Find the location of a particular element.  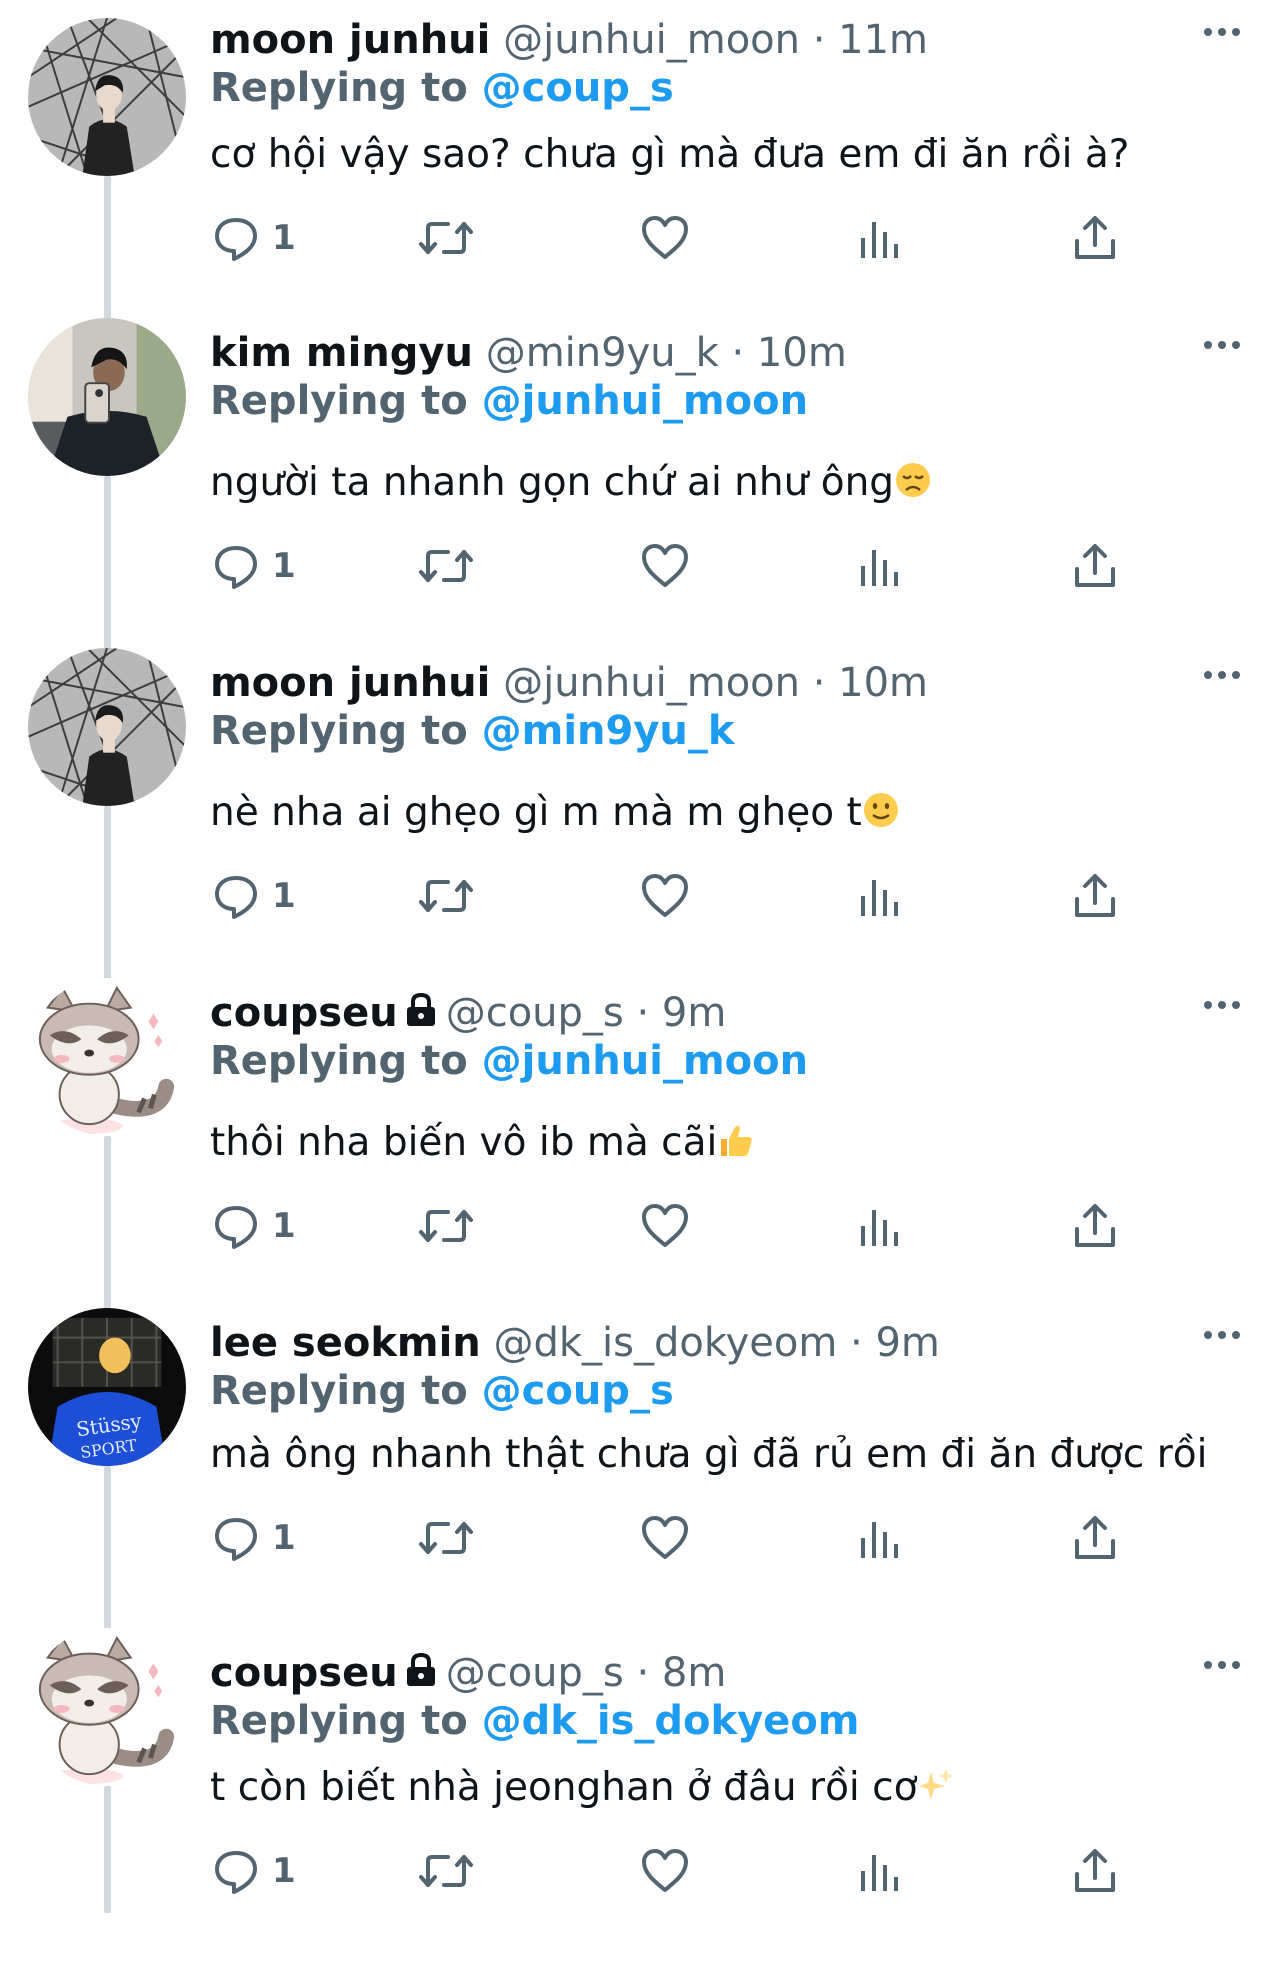

tweet-header: lee seokmin @dk_is_dokyeom · 9m is located at coordinates (575, 1343).